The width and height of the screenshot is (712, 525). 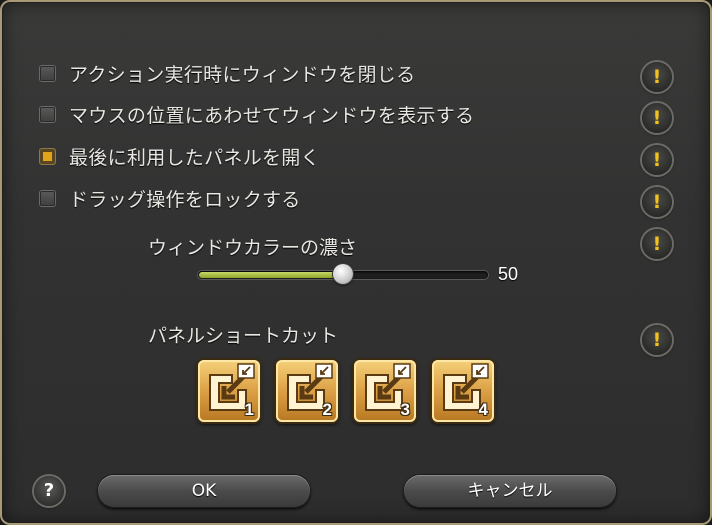 What do you see at coordinates (272, 115) in the screenshot?
I see `option-label: マウスの位置にあわせてウィンドウを表示する` at bounding box center [272, 115].